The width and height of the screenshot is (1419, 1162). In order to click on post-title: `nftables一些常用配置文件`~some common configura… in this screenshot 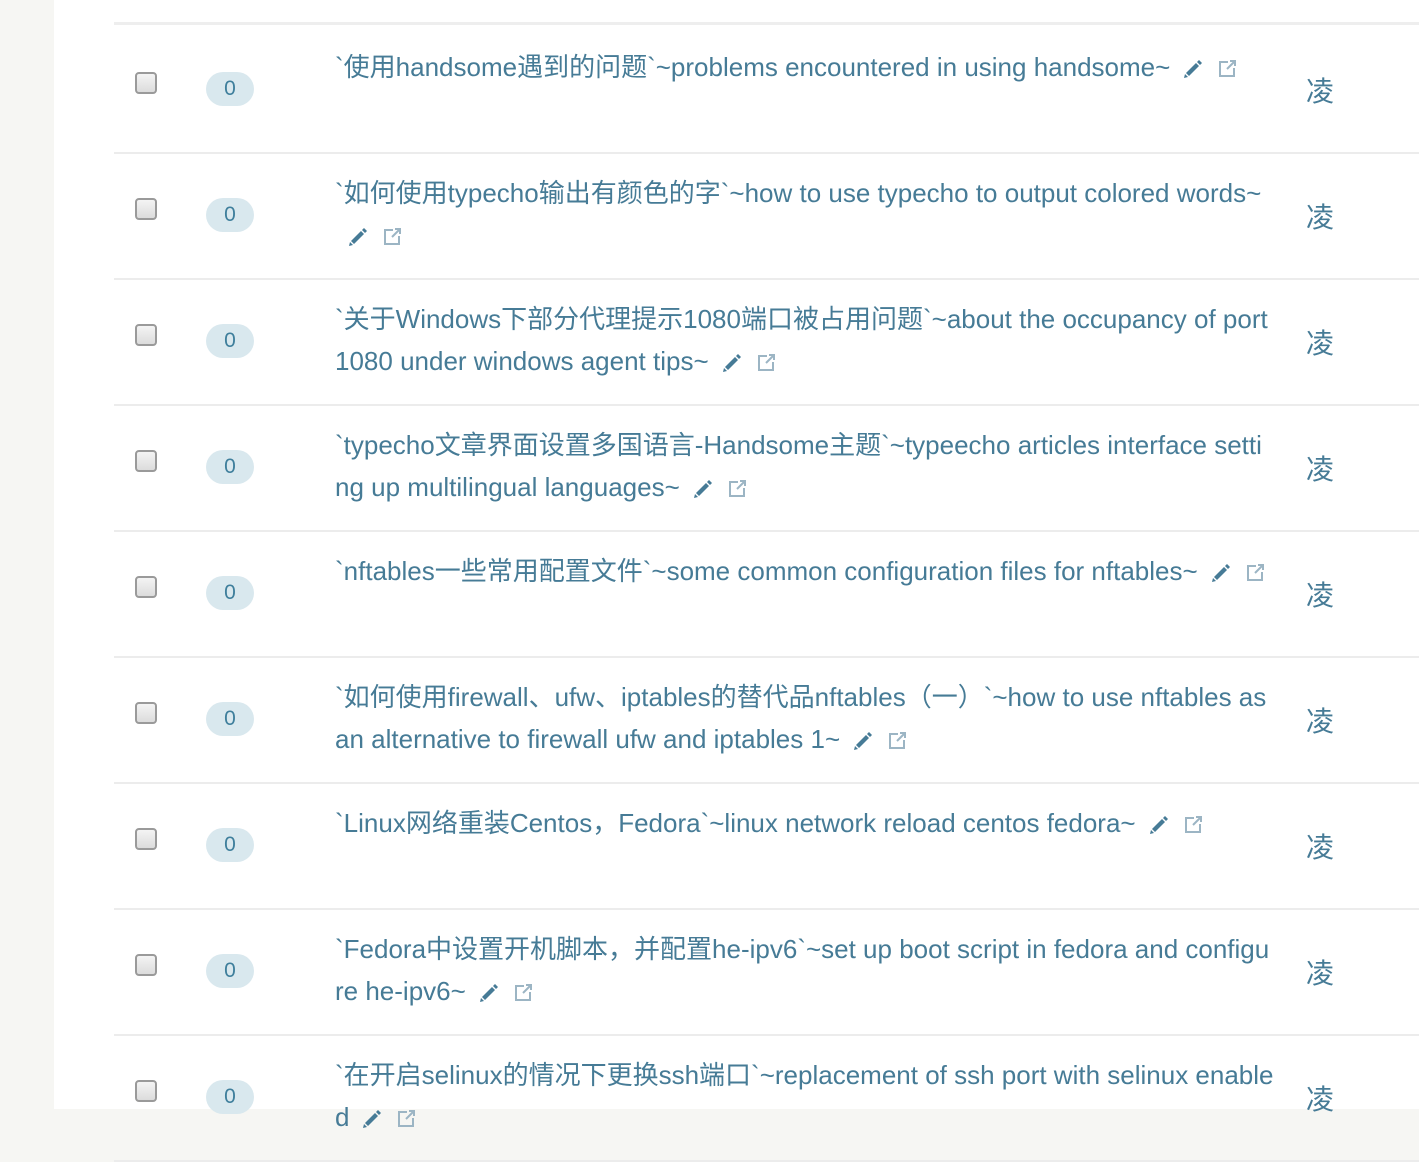, I will do `click(805, 571)`.